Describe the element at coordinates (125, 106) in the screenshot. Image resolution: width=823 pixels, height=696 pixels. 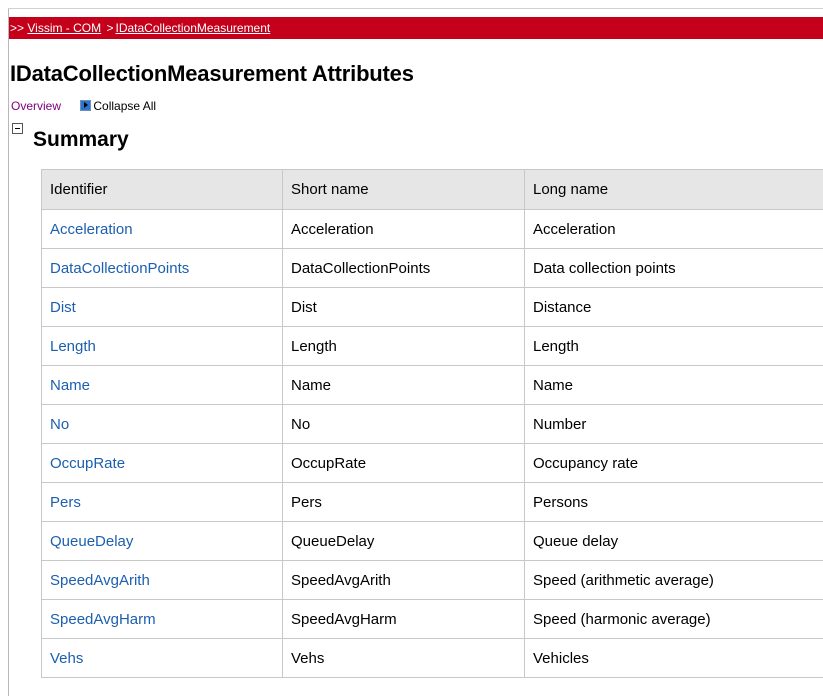
I see `collapse-all-label: Collapse All` at that location.